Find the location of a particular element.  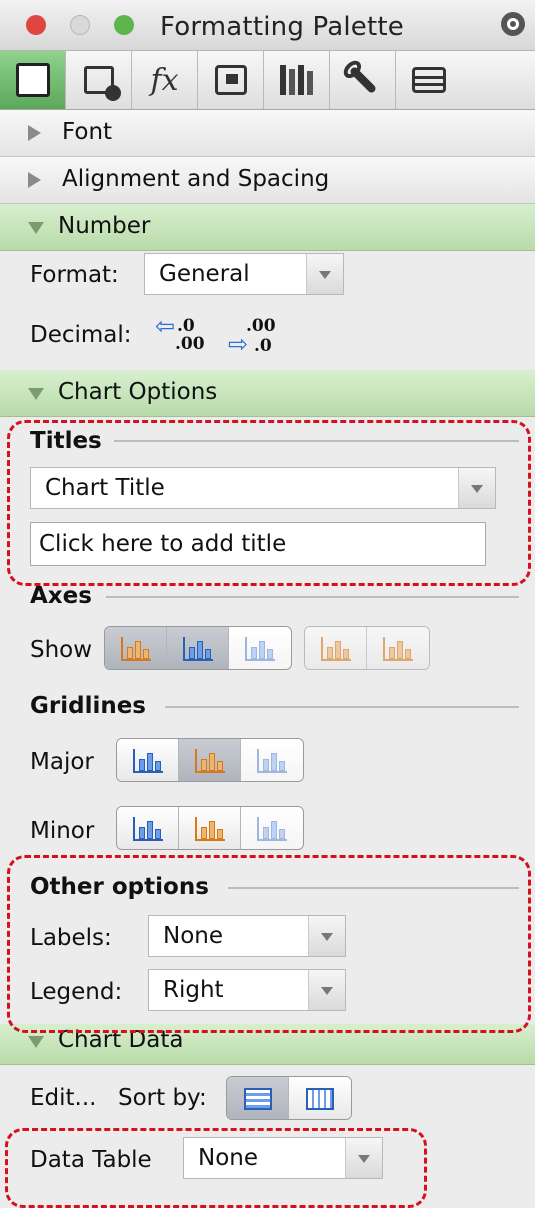

formula-icon: fx is located at coordinates (164, 80).